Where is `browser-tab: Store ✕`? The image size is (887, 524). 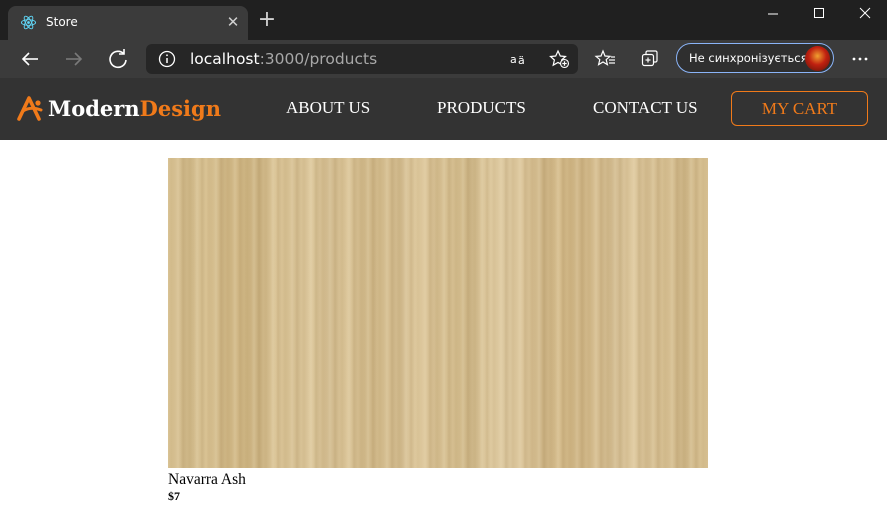 browser-tab: Store ✕ is located at coordinates (128, 23).